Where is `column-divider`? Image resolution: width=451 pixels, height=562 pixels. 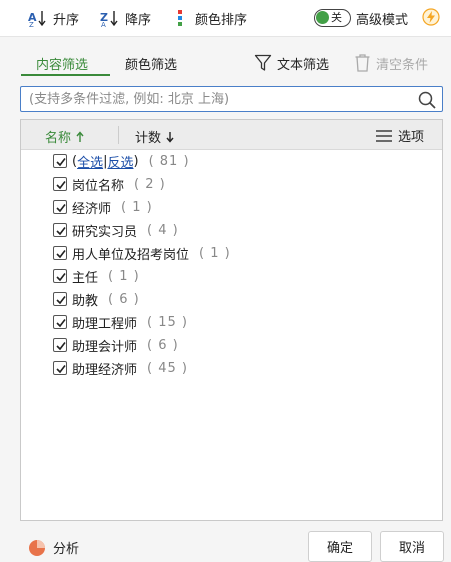 column-divider is located at coordinates (118, 135).